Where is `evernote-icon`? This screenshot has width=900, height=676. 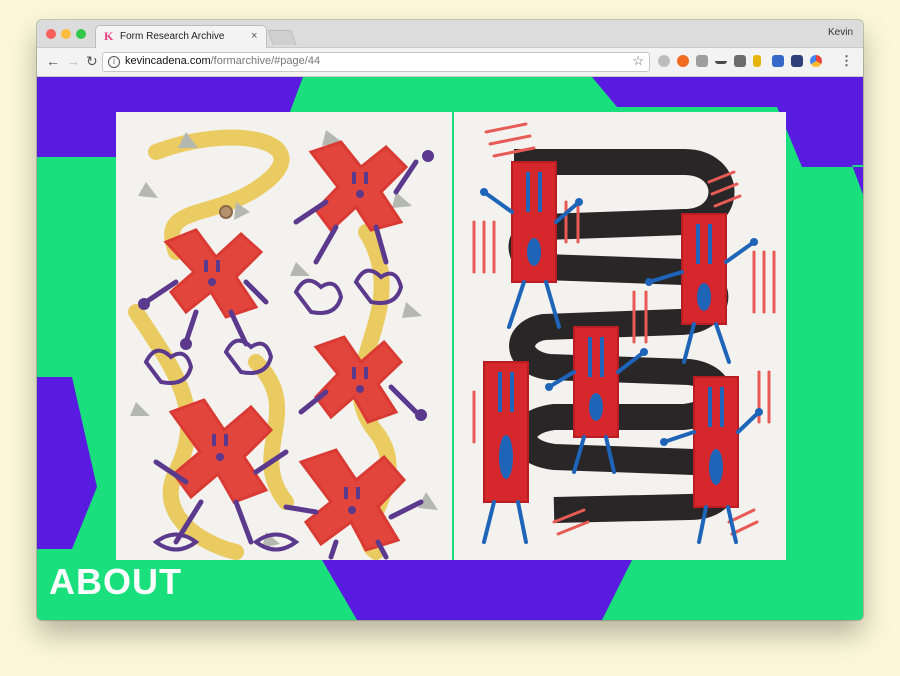
evernote-icon is located at coordinates (740, 61).